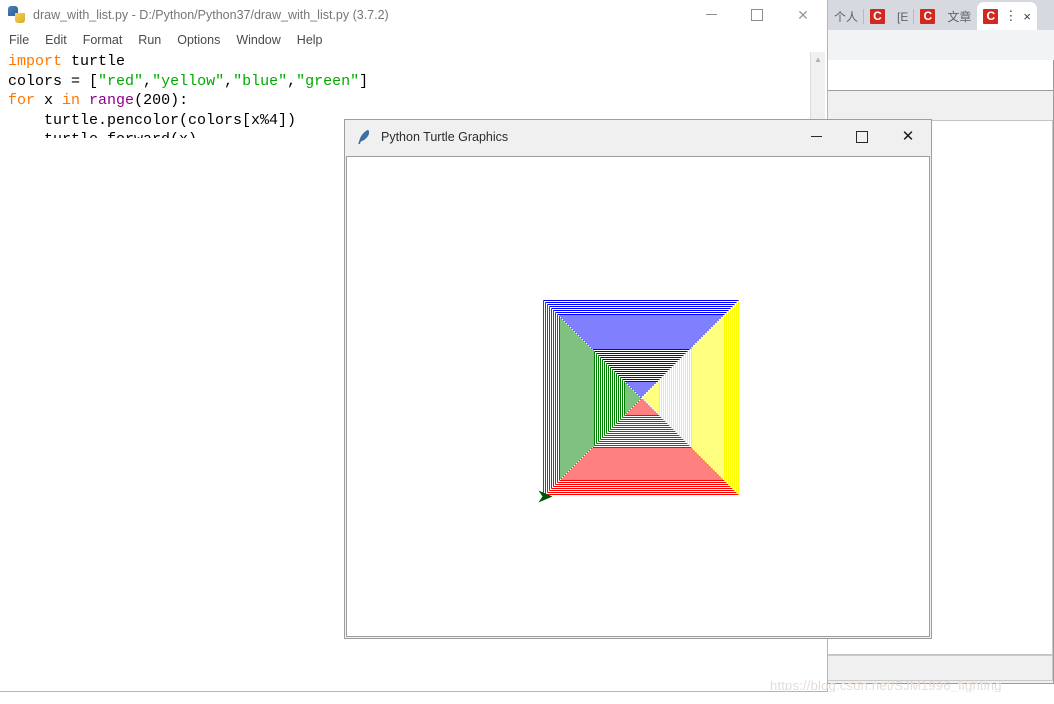 This screenshot has width=1054, height=704. What do you see at coordinates (410, 101) in the screenshot?
I see `code-line-3: for x in range(200):` at bounding box center [410, 101].